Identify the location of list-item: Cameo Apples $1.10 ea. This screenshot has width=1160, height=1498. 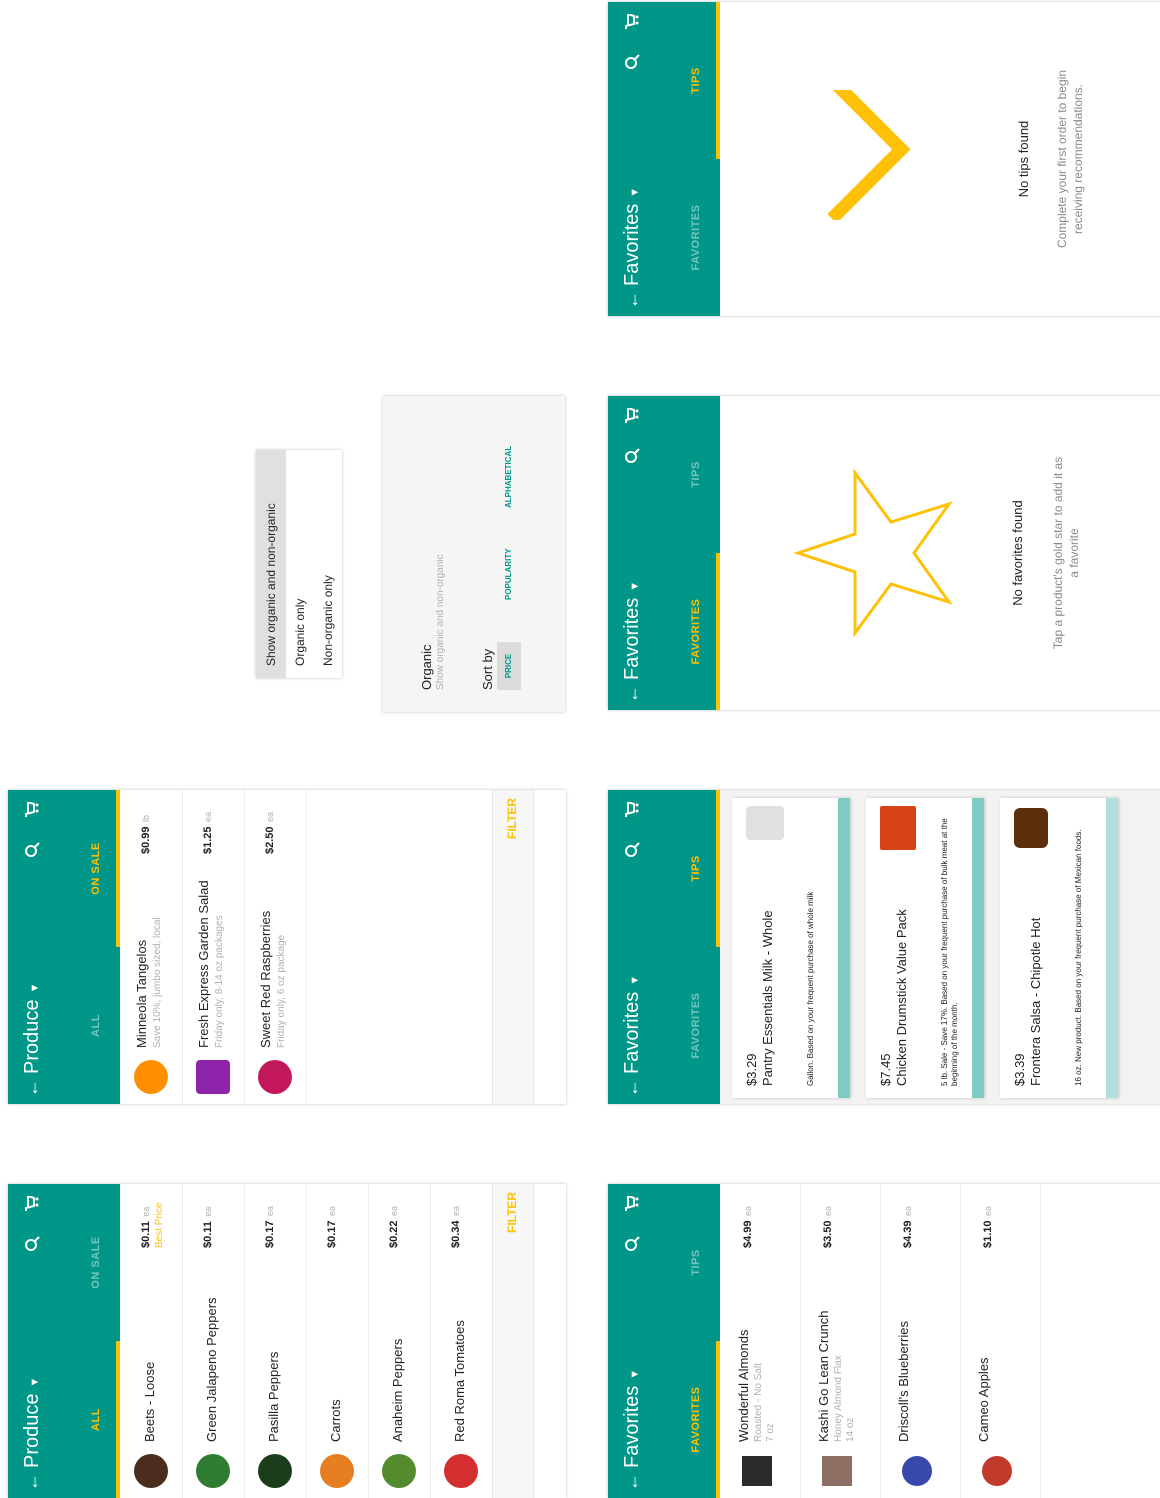
(1000, 1341).